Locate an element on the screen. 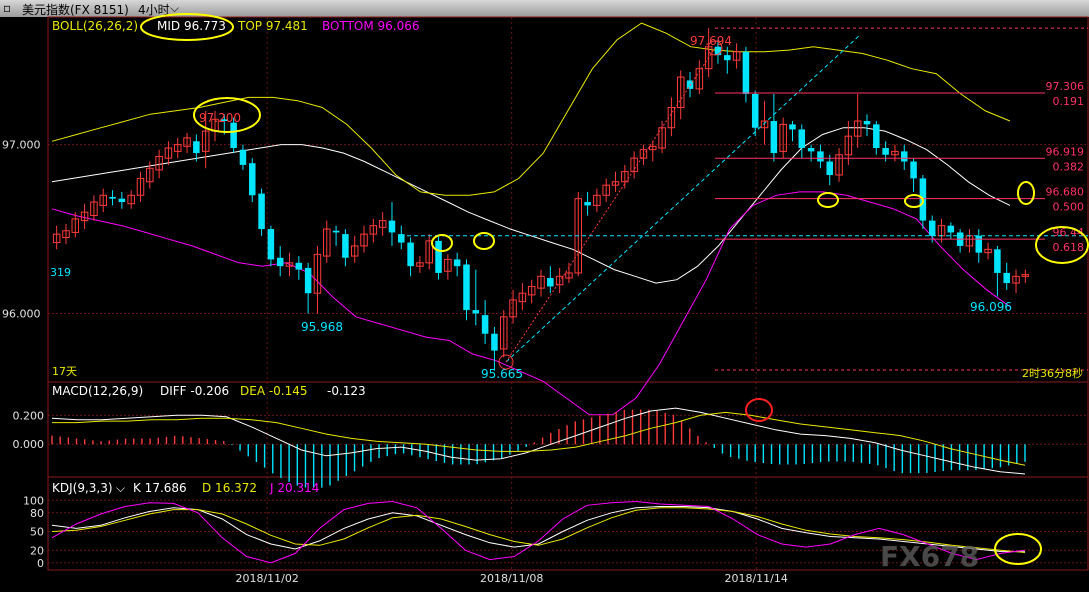 This screenshot has height=592, width=1089. annotation-peak: 97.694 is located at coordinates (711, 41).